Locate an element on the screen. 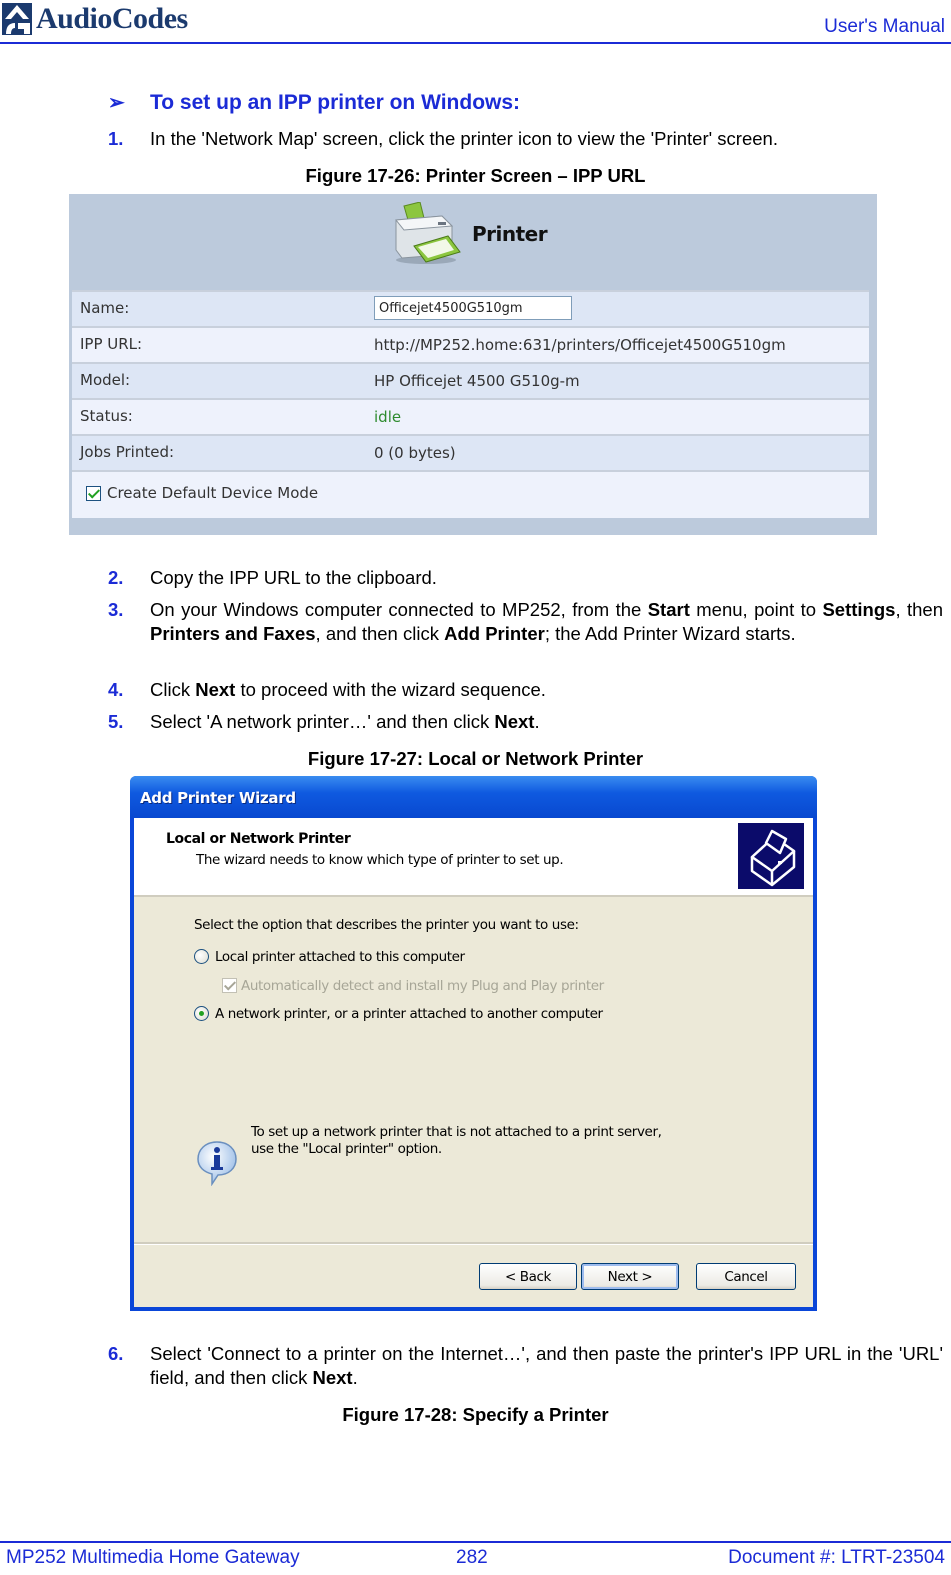  figure-caption-1: Figure 17-26: Printer Screen – IPP URL is located at coordinates (475, 175).